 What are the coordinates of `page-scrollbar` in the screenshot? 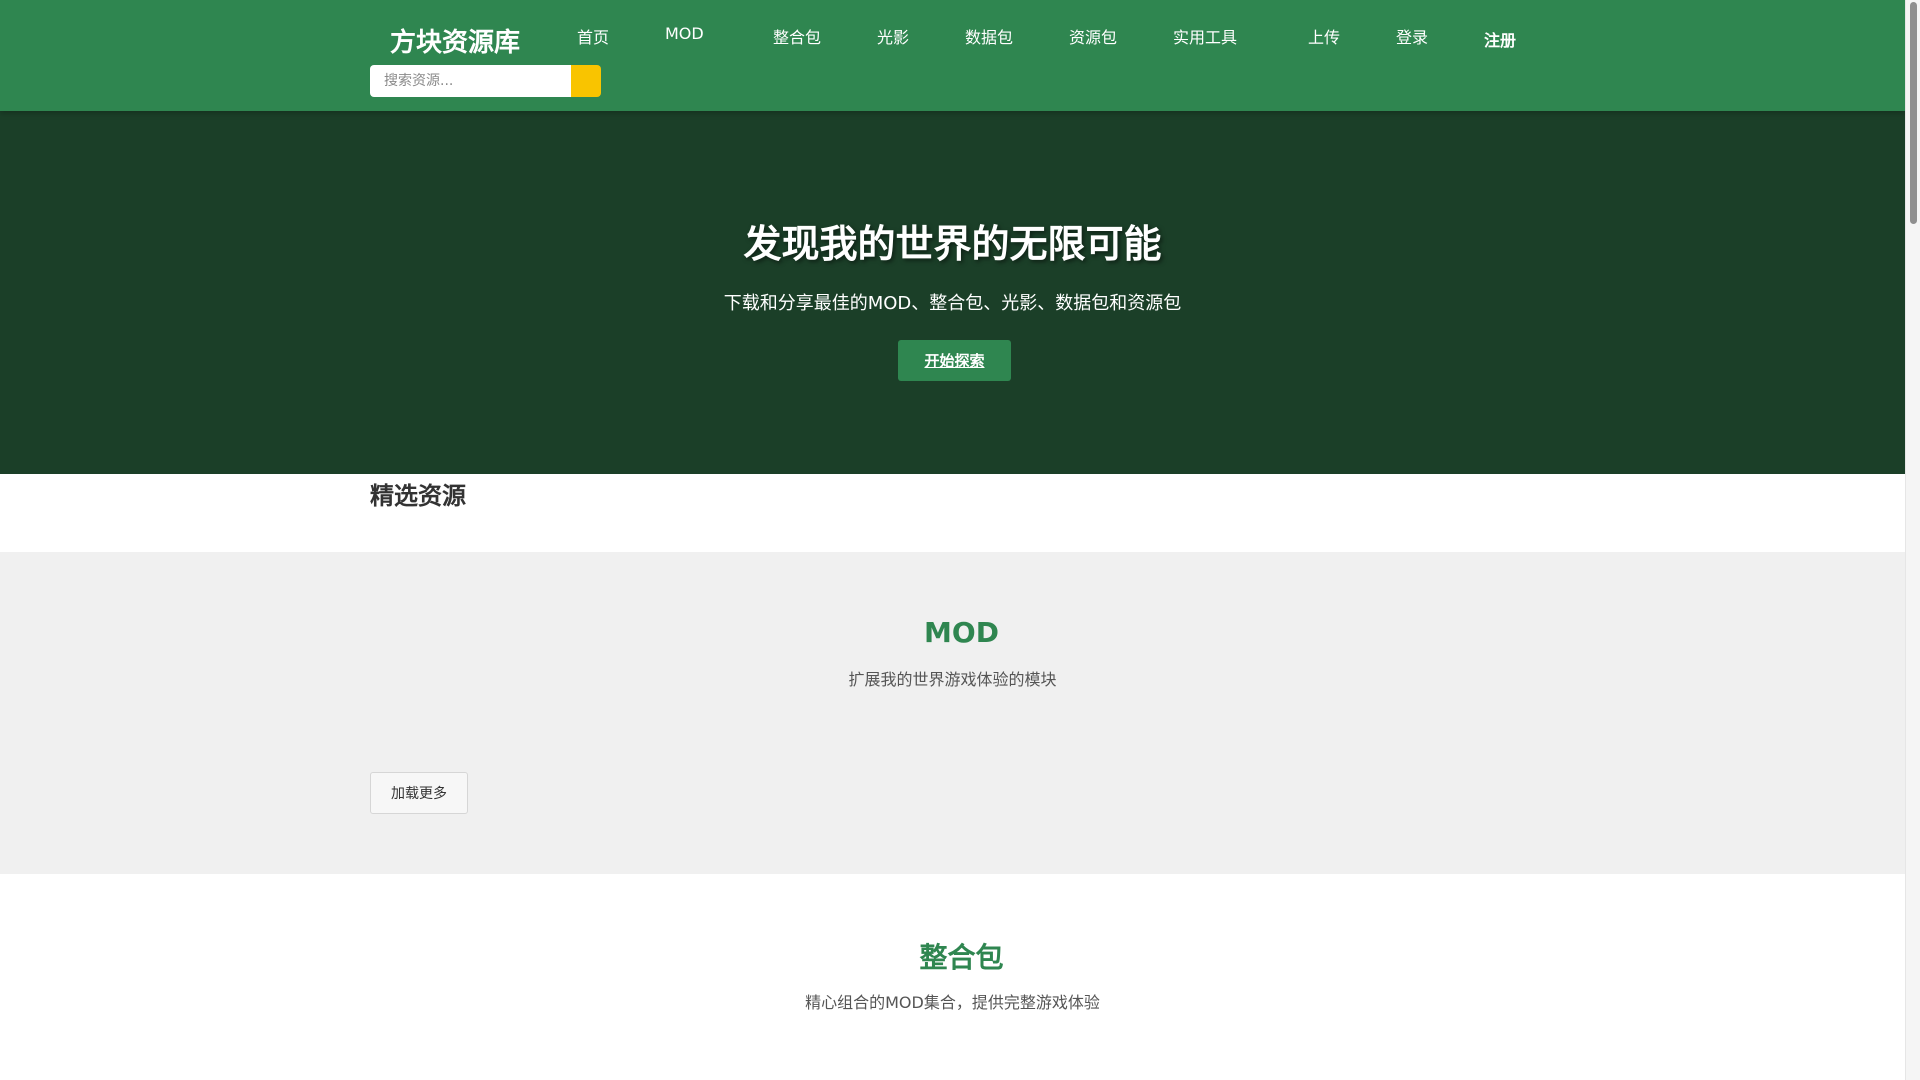 It's located at (1912, 540).